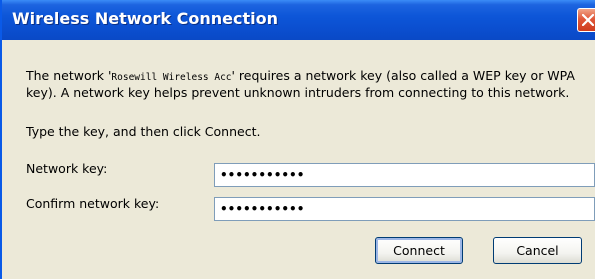 This screenshot has width=595, height=279. What do you see at coordinates (419, 250) in the screenshot?
I see `connect-button: Connect` at bounding box center [419, 250].